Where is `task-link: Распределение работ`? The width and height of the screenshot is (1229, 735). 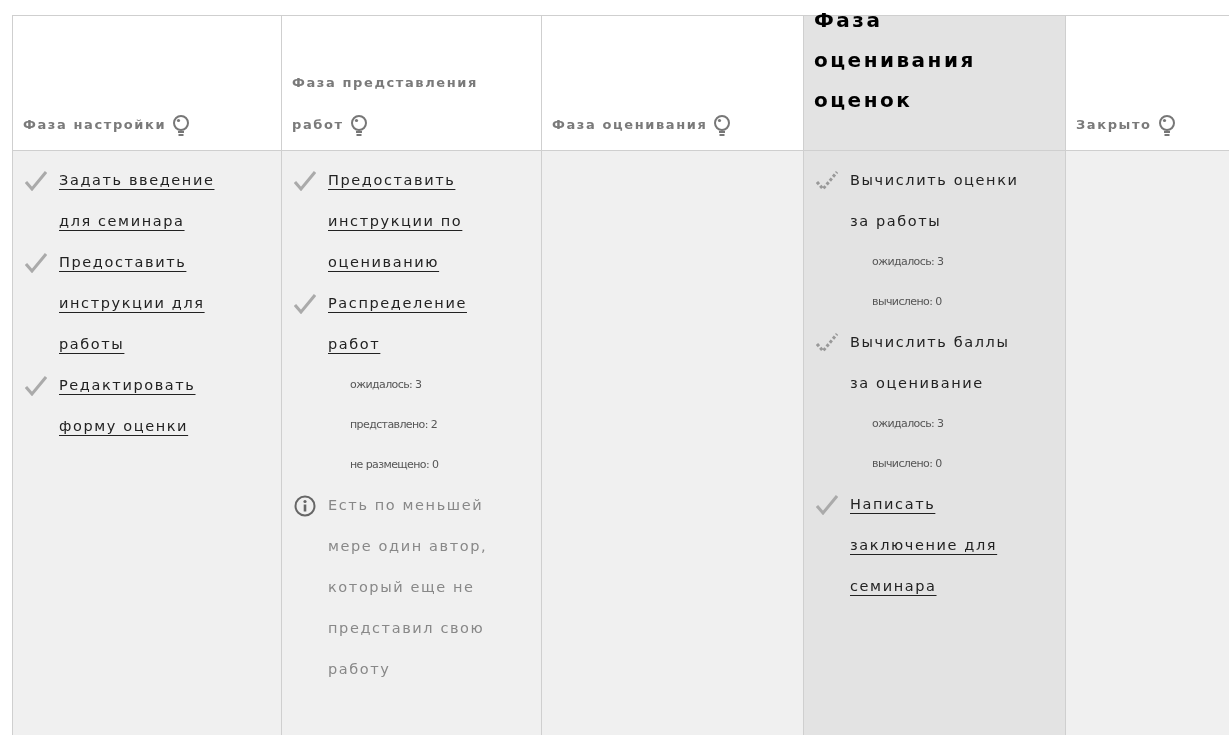
task-link: Распределение работ is located at coordinates (423, 324).